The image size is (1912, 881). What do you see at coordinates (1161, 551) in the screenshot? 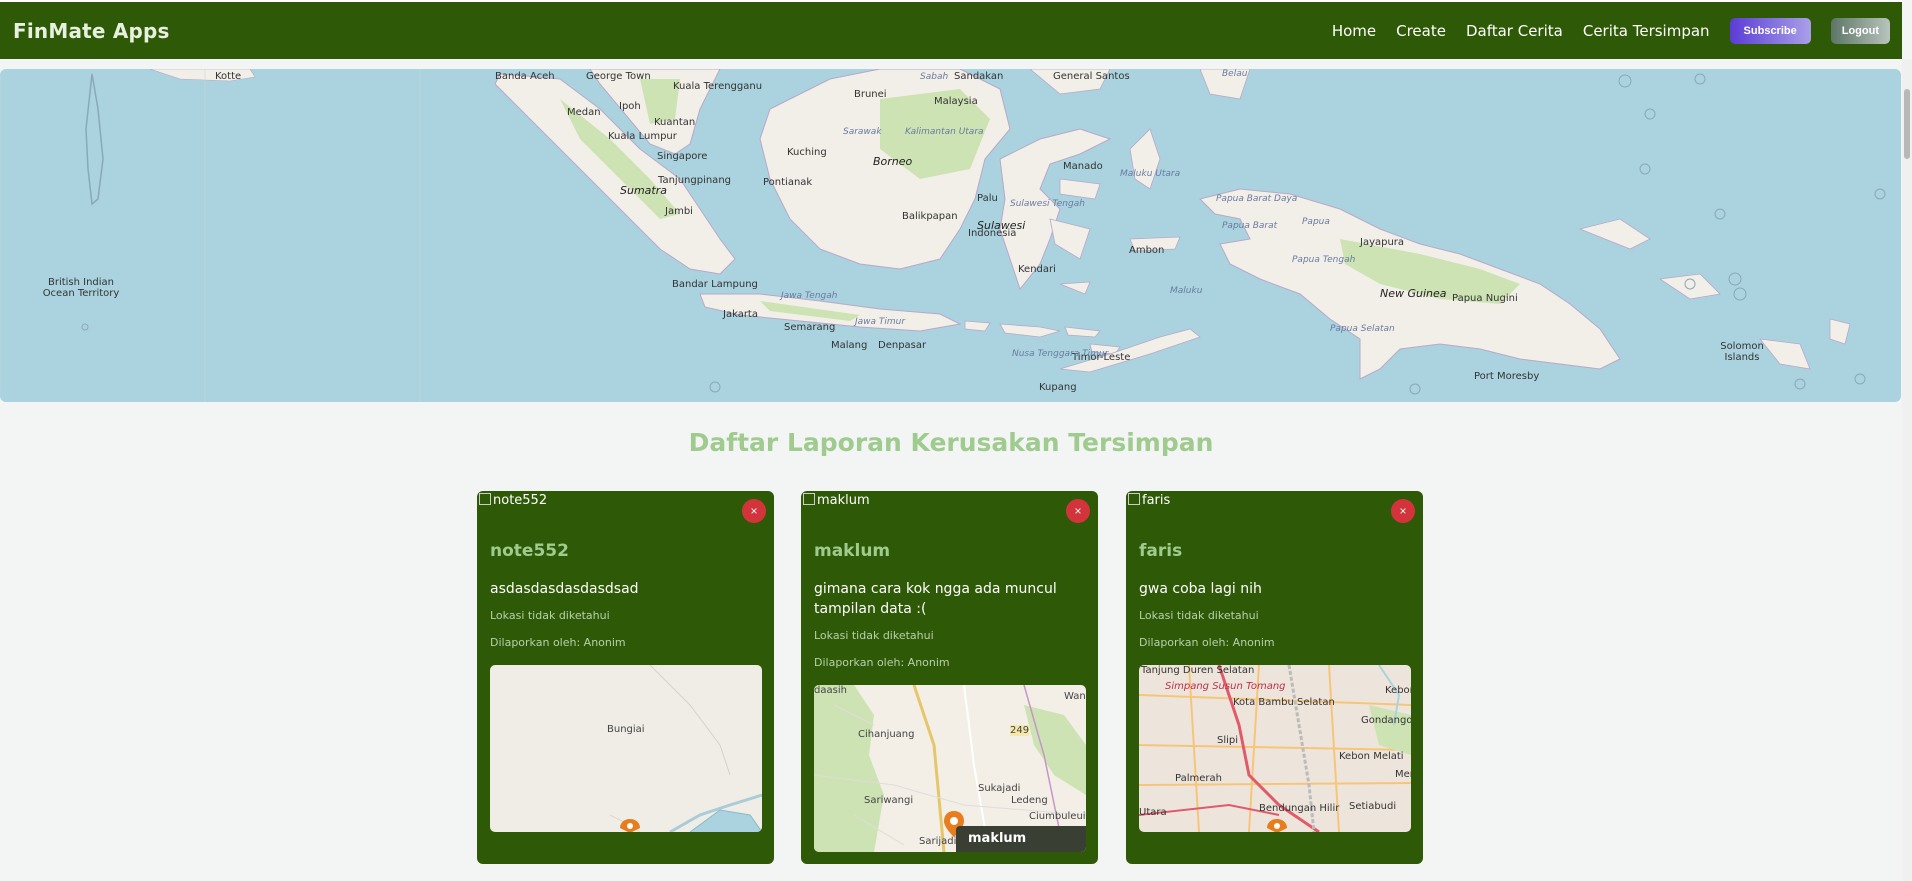
I see `report-title: faris` at bounding box center [1161, 551].